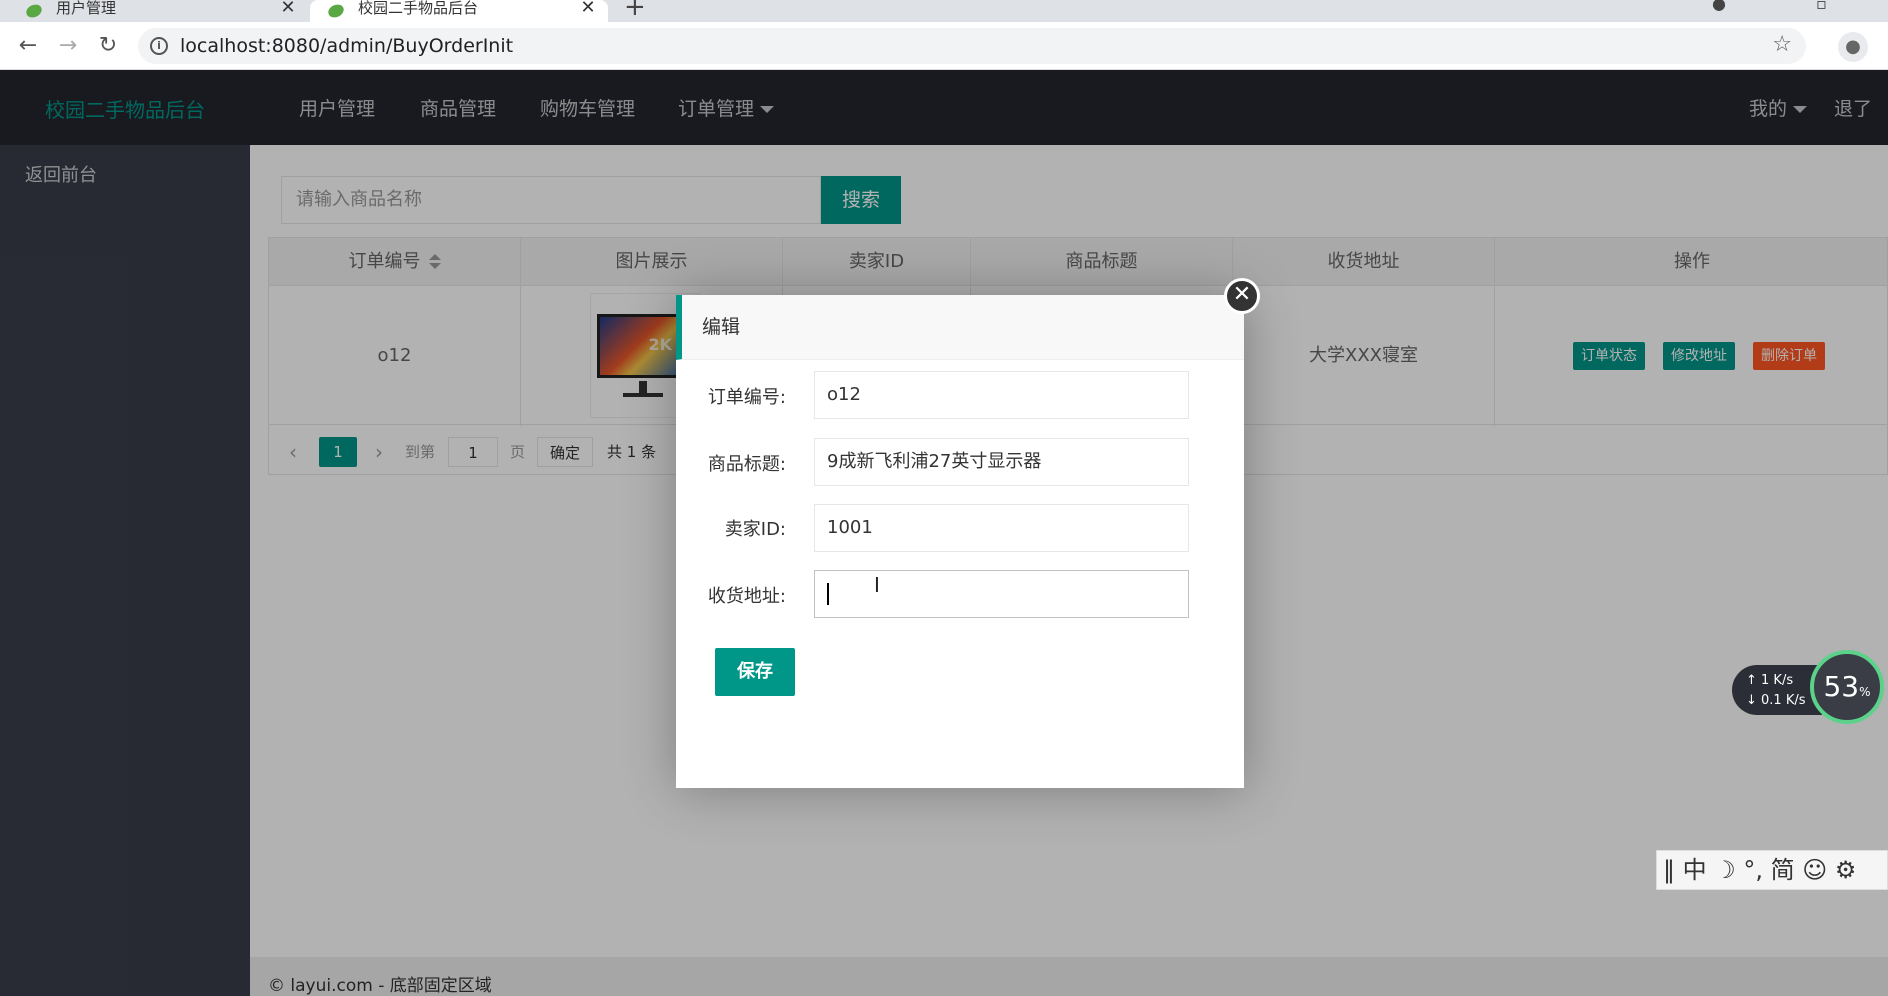 The width and height of the screenshot is (1888, 996). I want to click on text-cursor, so click(828, 594).